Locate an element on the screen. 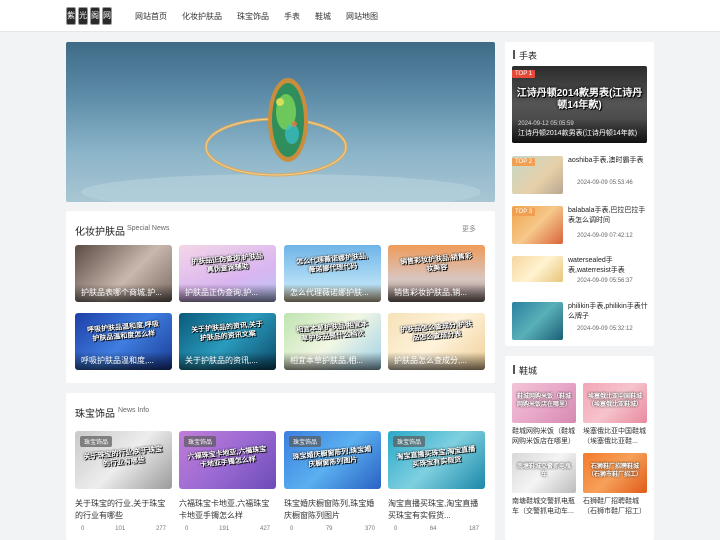 The height and width of the screenshot is (540, 720). shoe-art-text: 埃塞俄比亚中国鞋城（埃塞俄比亚鞋城） is located at coordinates (614, 401).